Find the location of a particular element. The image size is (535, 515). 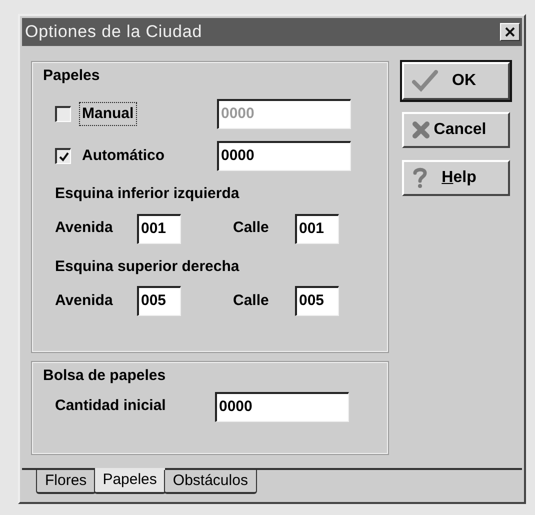

close-icon is located at coordinates (510, 32).